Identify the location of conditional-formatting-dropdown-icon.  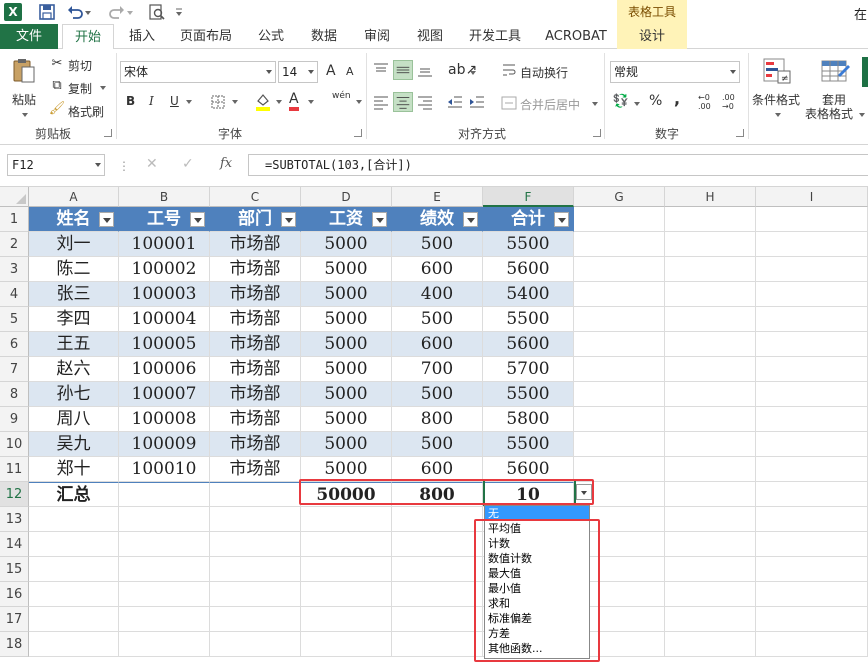
(777, 114).